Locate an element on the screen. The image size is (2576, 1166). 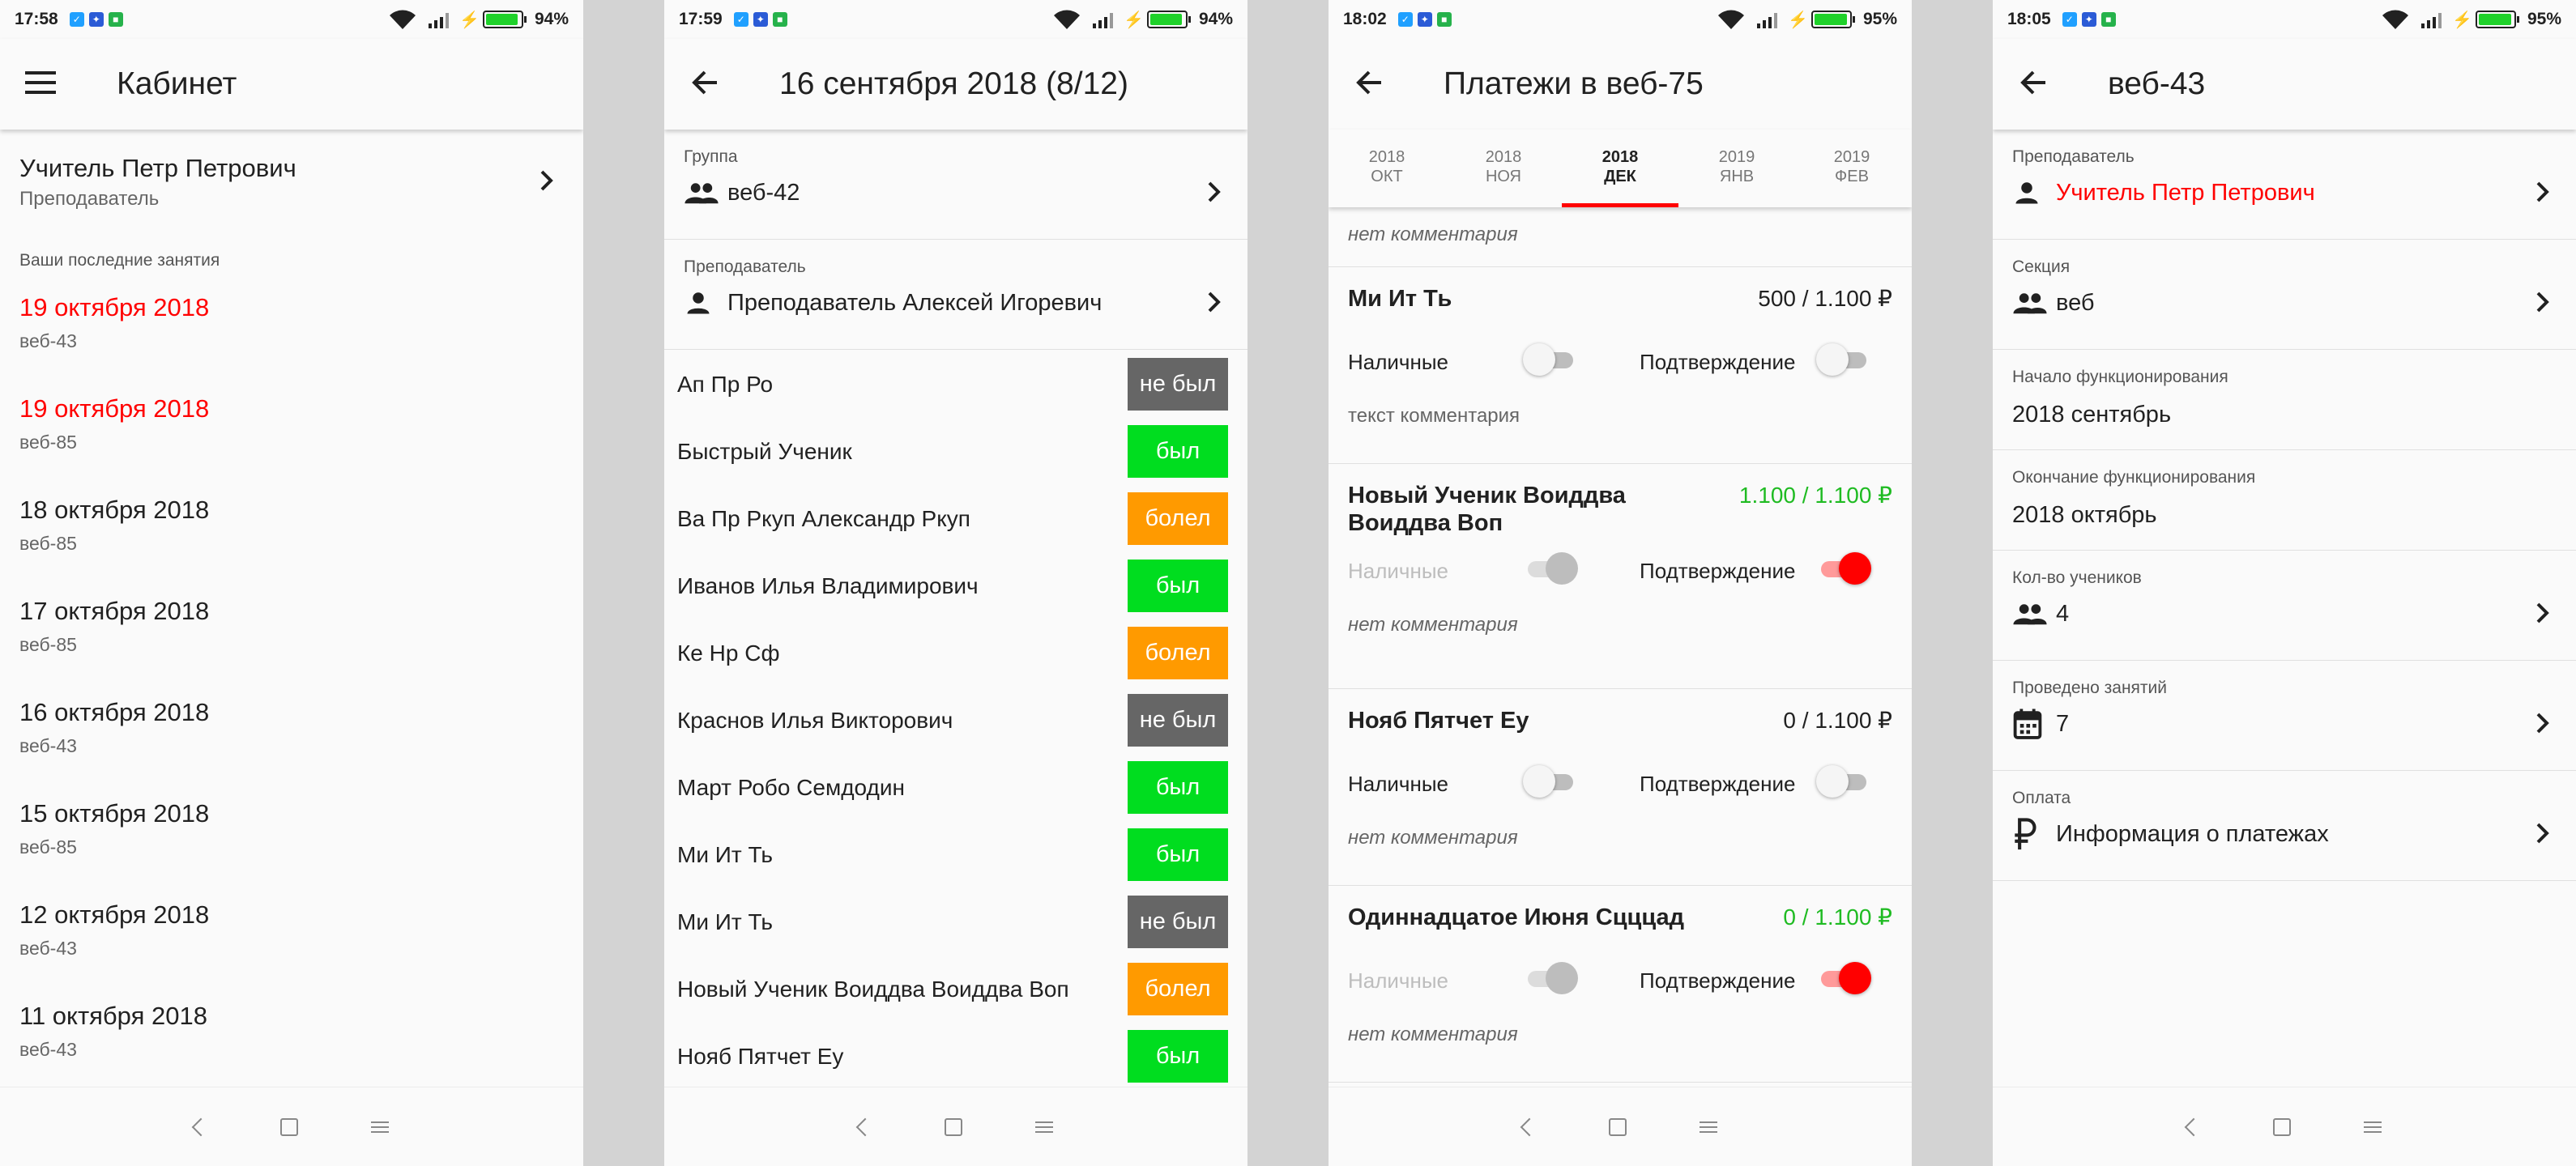
tab-month: 2018 ДЕК is located at coordinates (1621, 166).